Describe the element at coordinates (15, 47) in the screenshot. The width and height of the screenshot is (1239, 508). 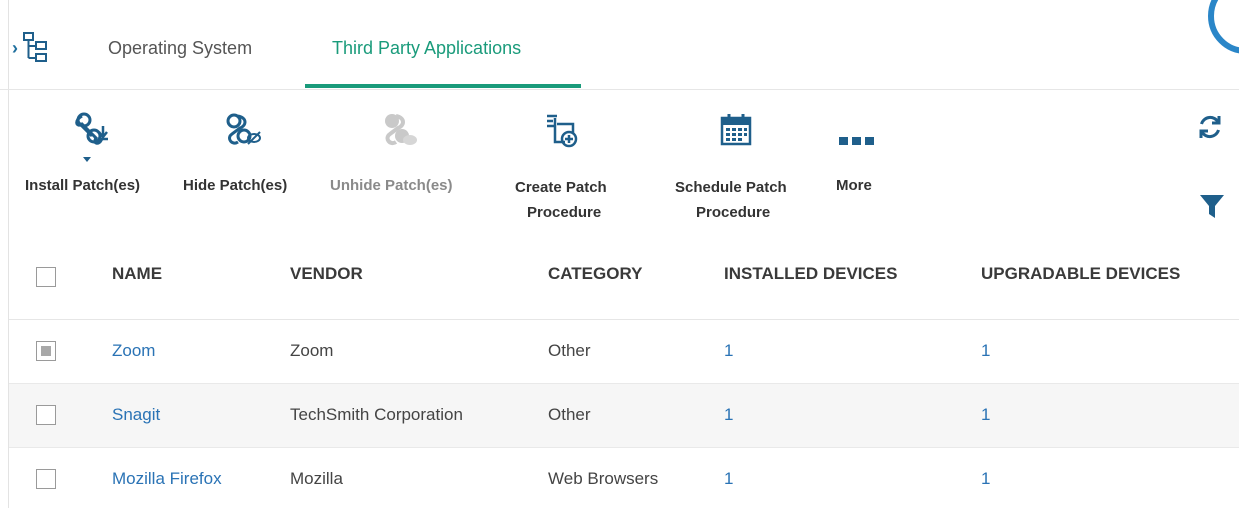
I see `chevron-right-icon: ›` at that location.